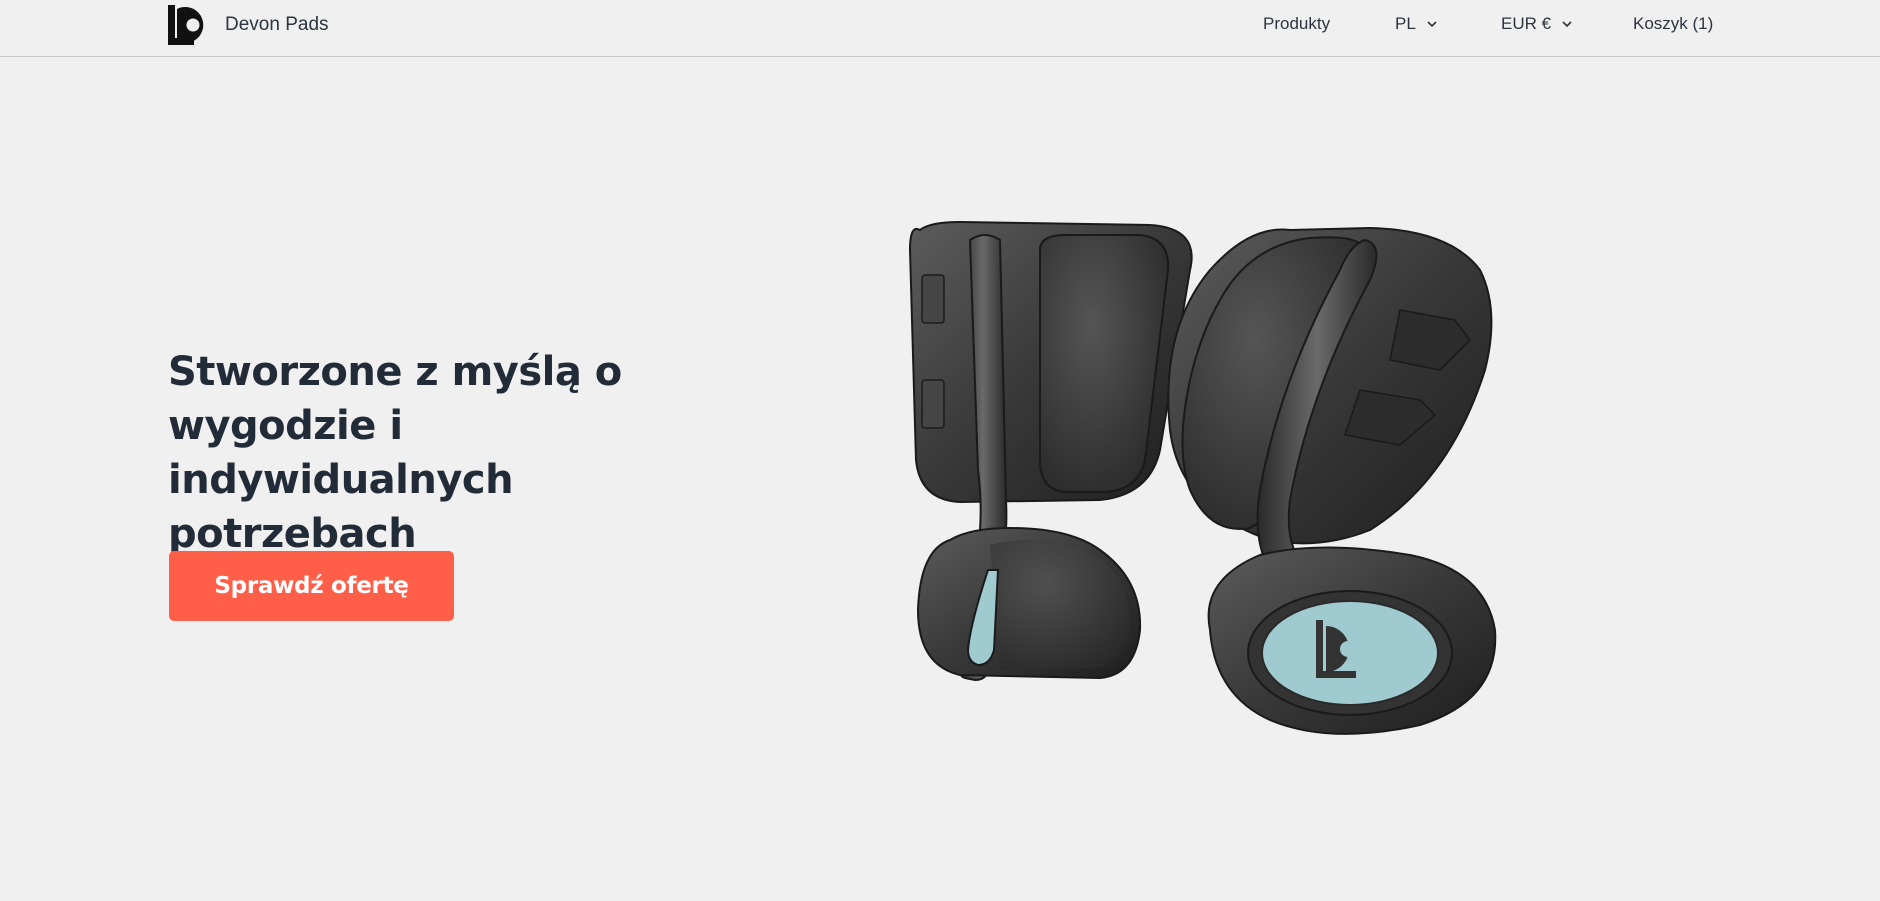 This screenshot has height=901, width=1880. Describe the element at coordinates (277, 24) in the screenshot. I see `brand-name: Devon Pads` at that location.